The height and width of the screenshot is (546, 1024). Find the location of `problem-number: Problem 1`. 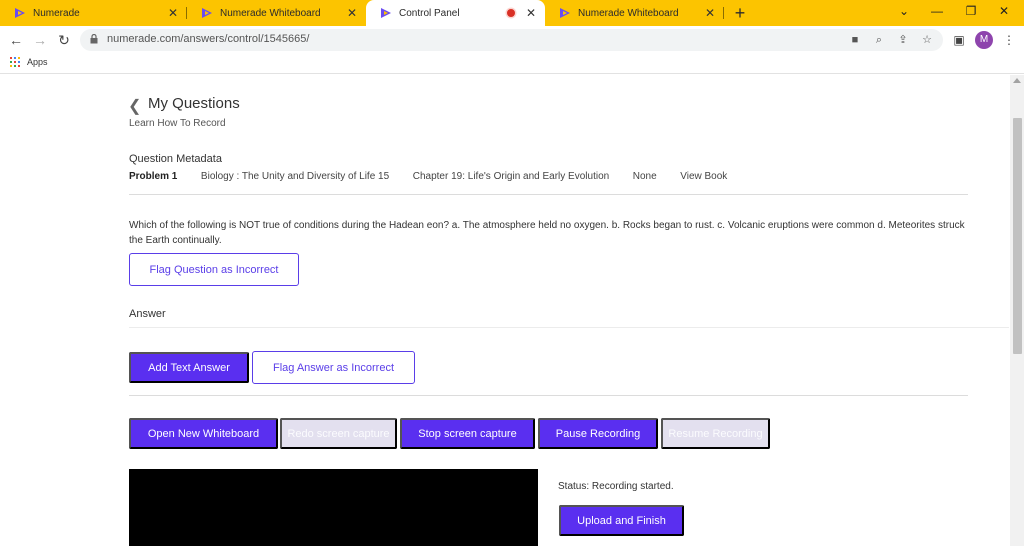

problem-number: Problem 1 is located at coordinates (153, 176).